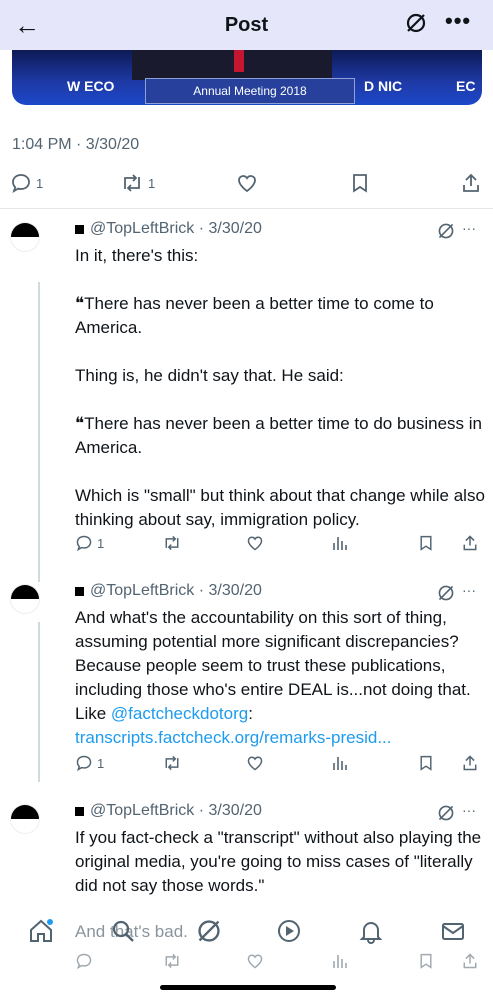 This screenshot has width=493, height=1000. I want to click on podium-text: Annual Meeting 2018, so click(250, 91).